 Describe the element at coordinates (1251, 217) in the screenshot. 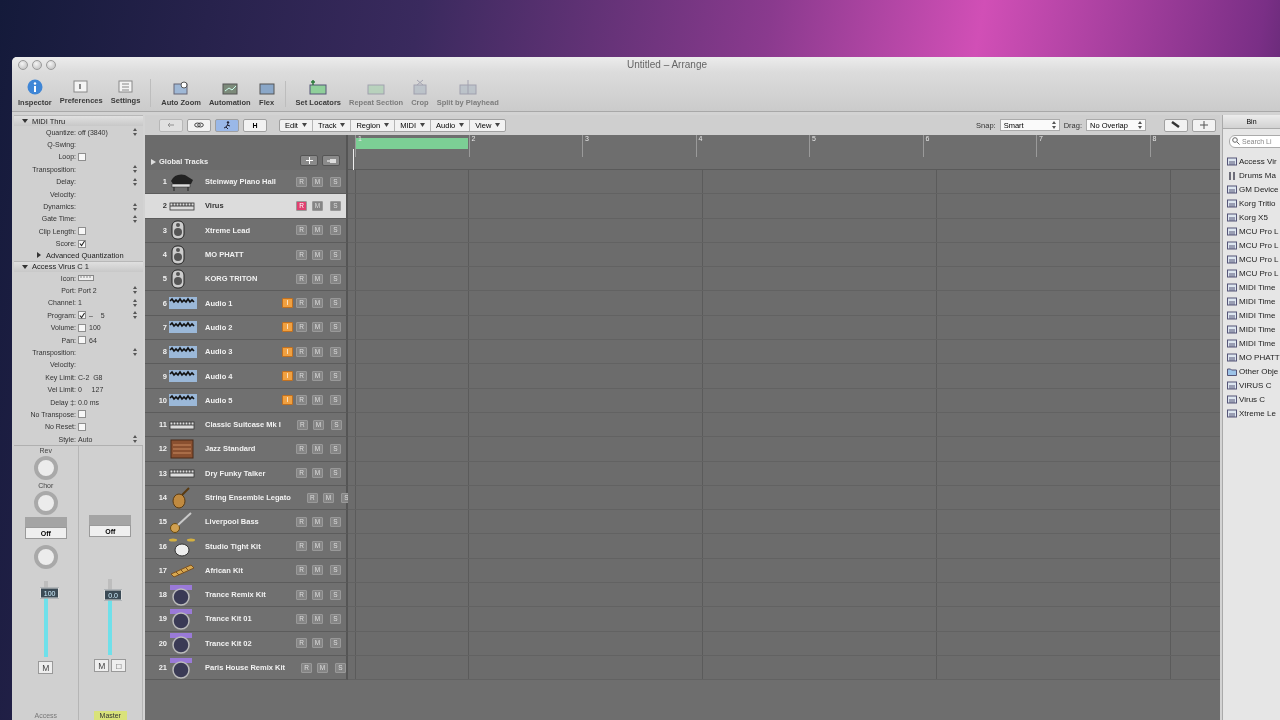

I see `library-item: Korg X5` at that location.